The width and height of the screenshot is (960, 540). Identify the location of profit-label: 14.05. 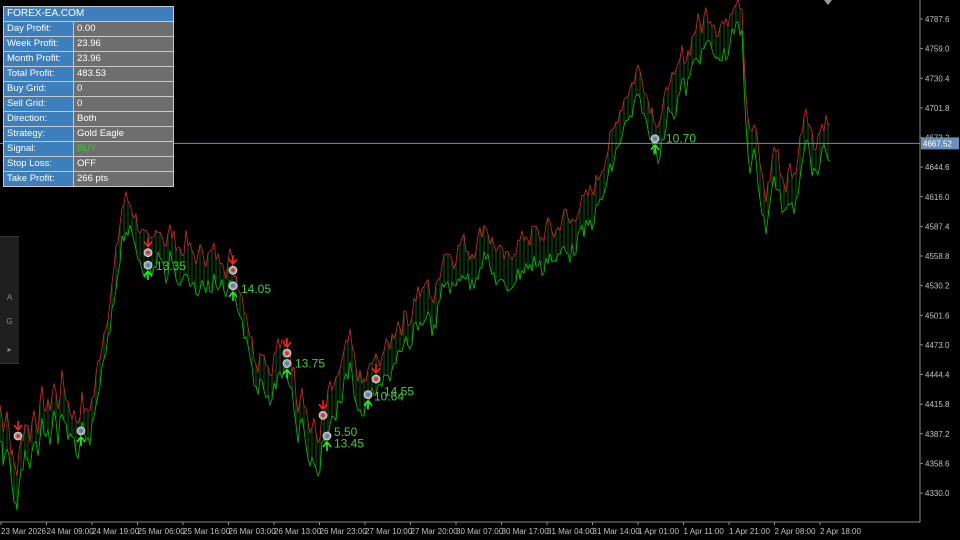
(256, 289).